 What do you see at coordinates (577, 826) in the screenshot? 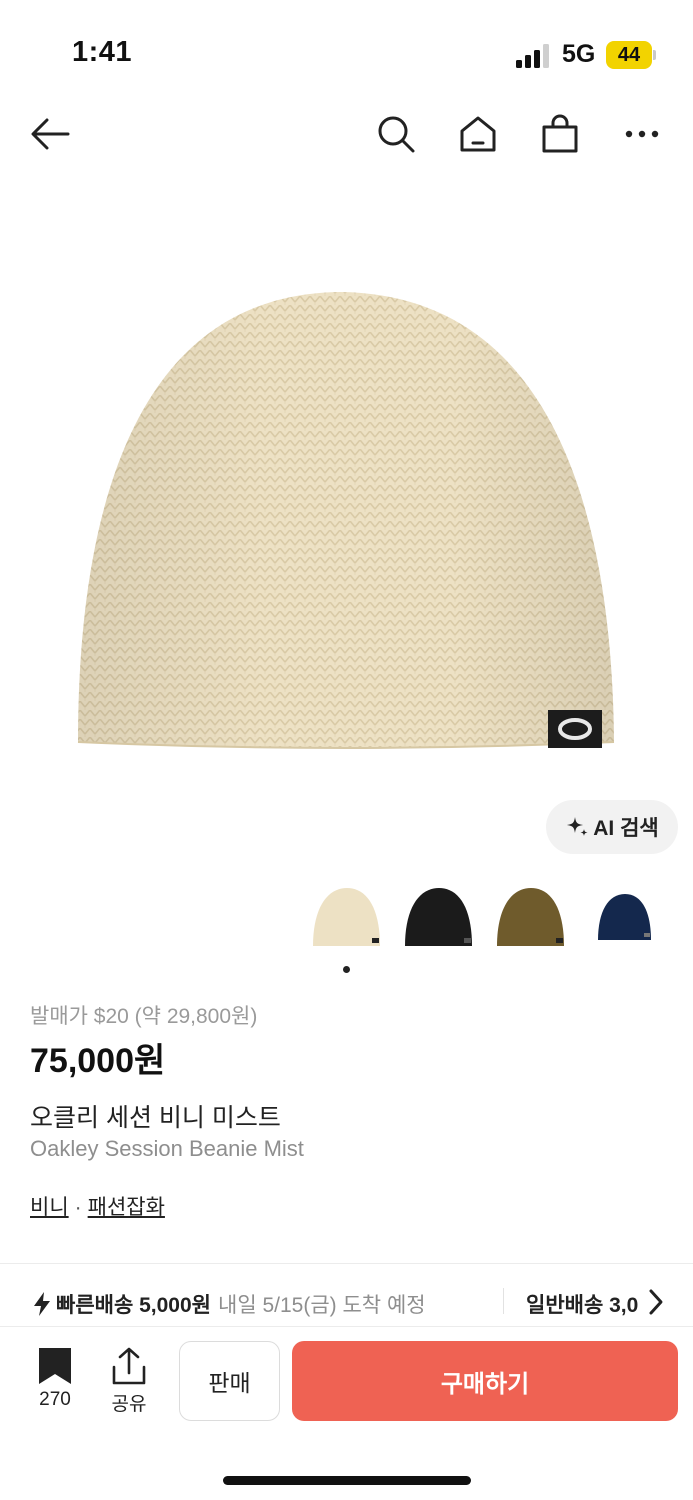
I see `sparkle-icon` at bounding box center [577, 826].